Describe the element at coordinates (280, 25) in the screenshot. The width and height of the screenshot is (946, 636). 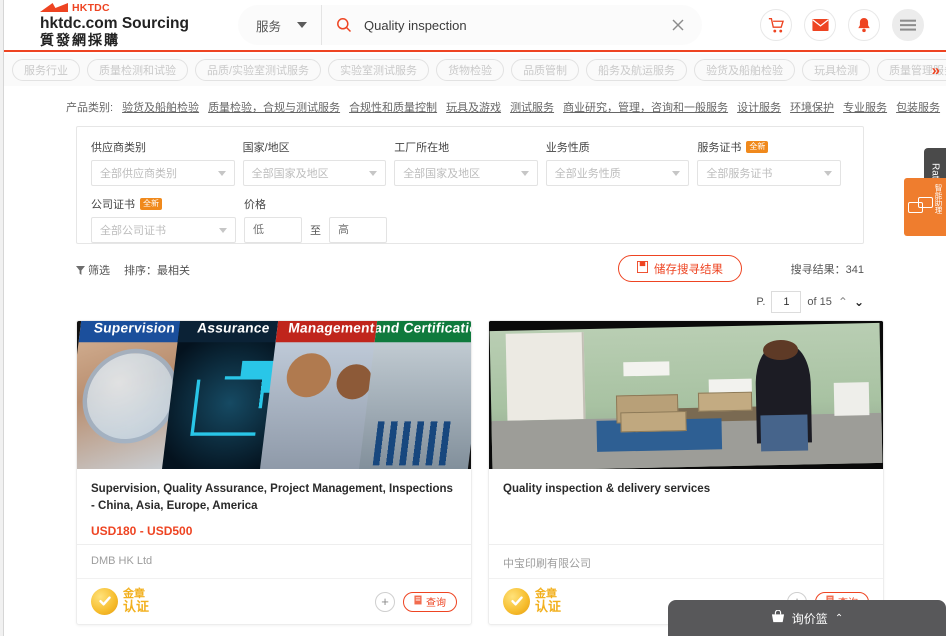
I see `search-scope-dropdown: 服务` at that location.